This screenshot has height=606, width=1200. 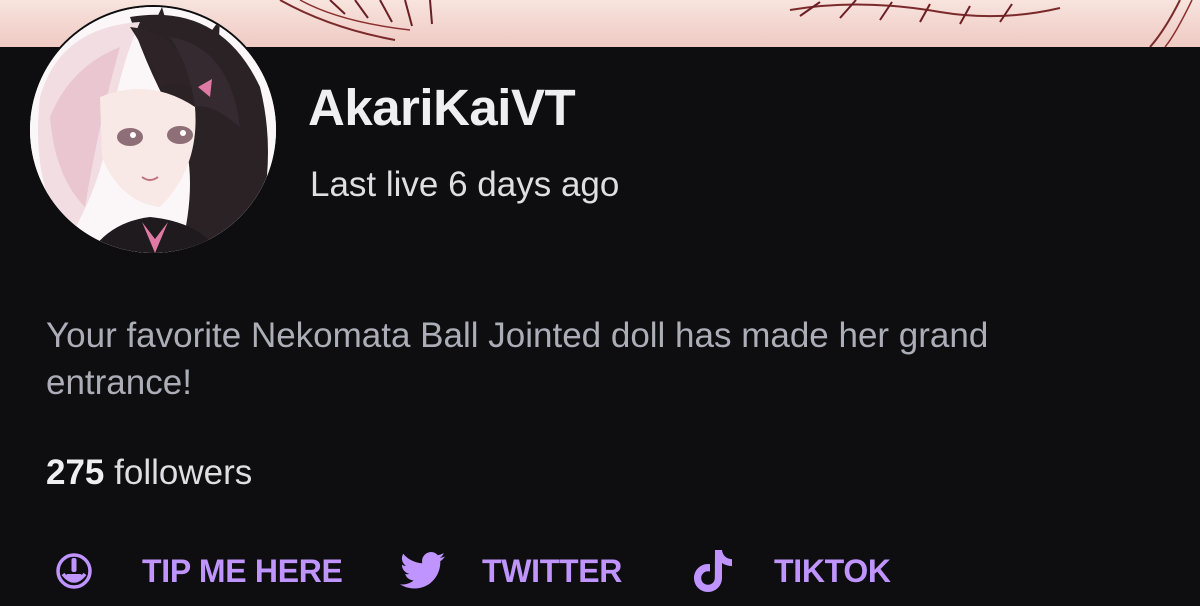 I want to click on tip-icon, so click(x=74, y=571).